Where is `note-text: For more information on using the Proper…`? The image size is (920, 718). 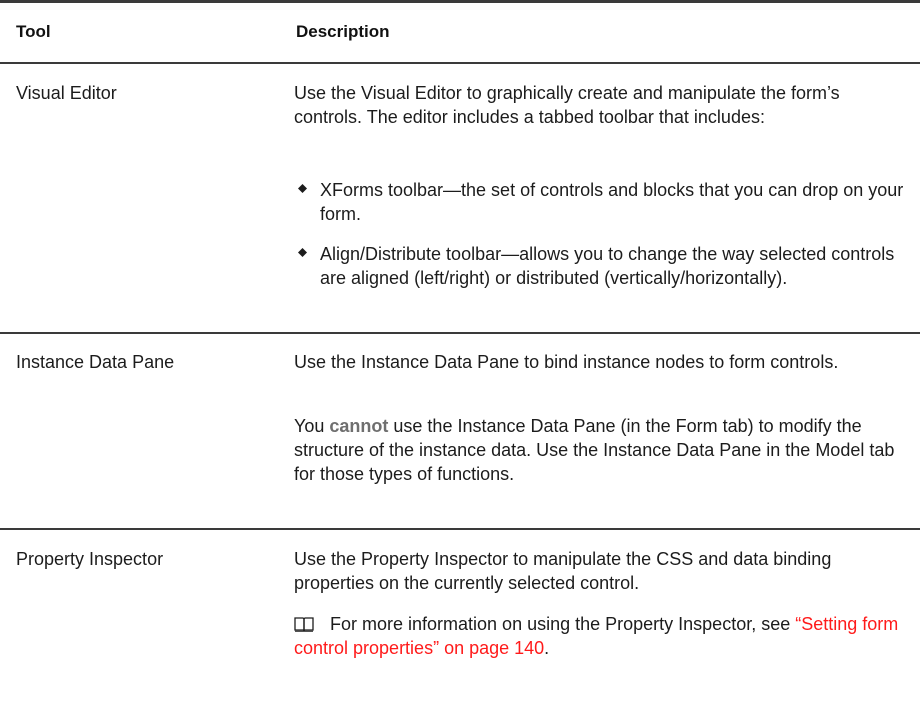
note-text: For more information on using the Proper… is located at coordinates (563, 624).